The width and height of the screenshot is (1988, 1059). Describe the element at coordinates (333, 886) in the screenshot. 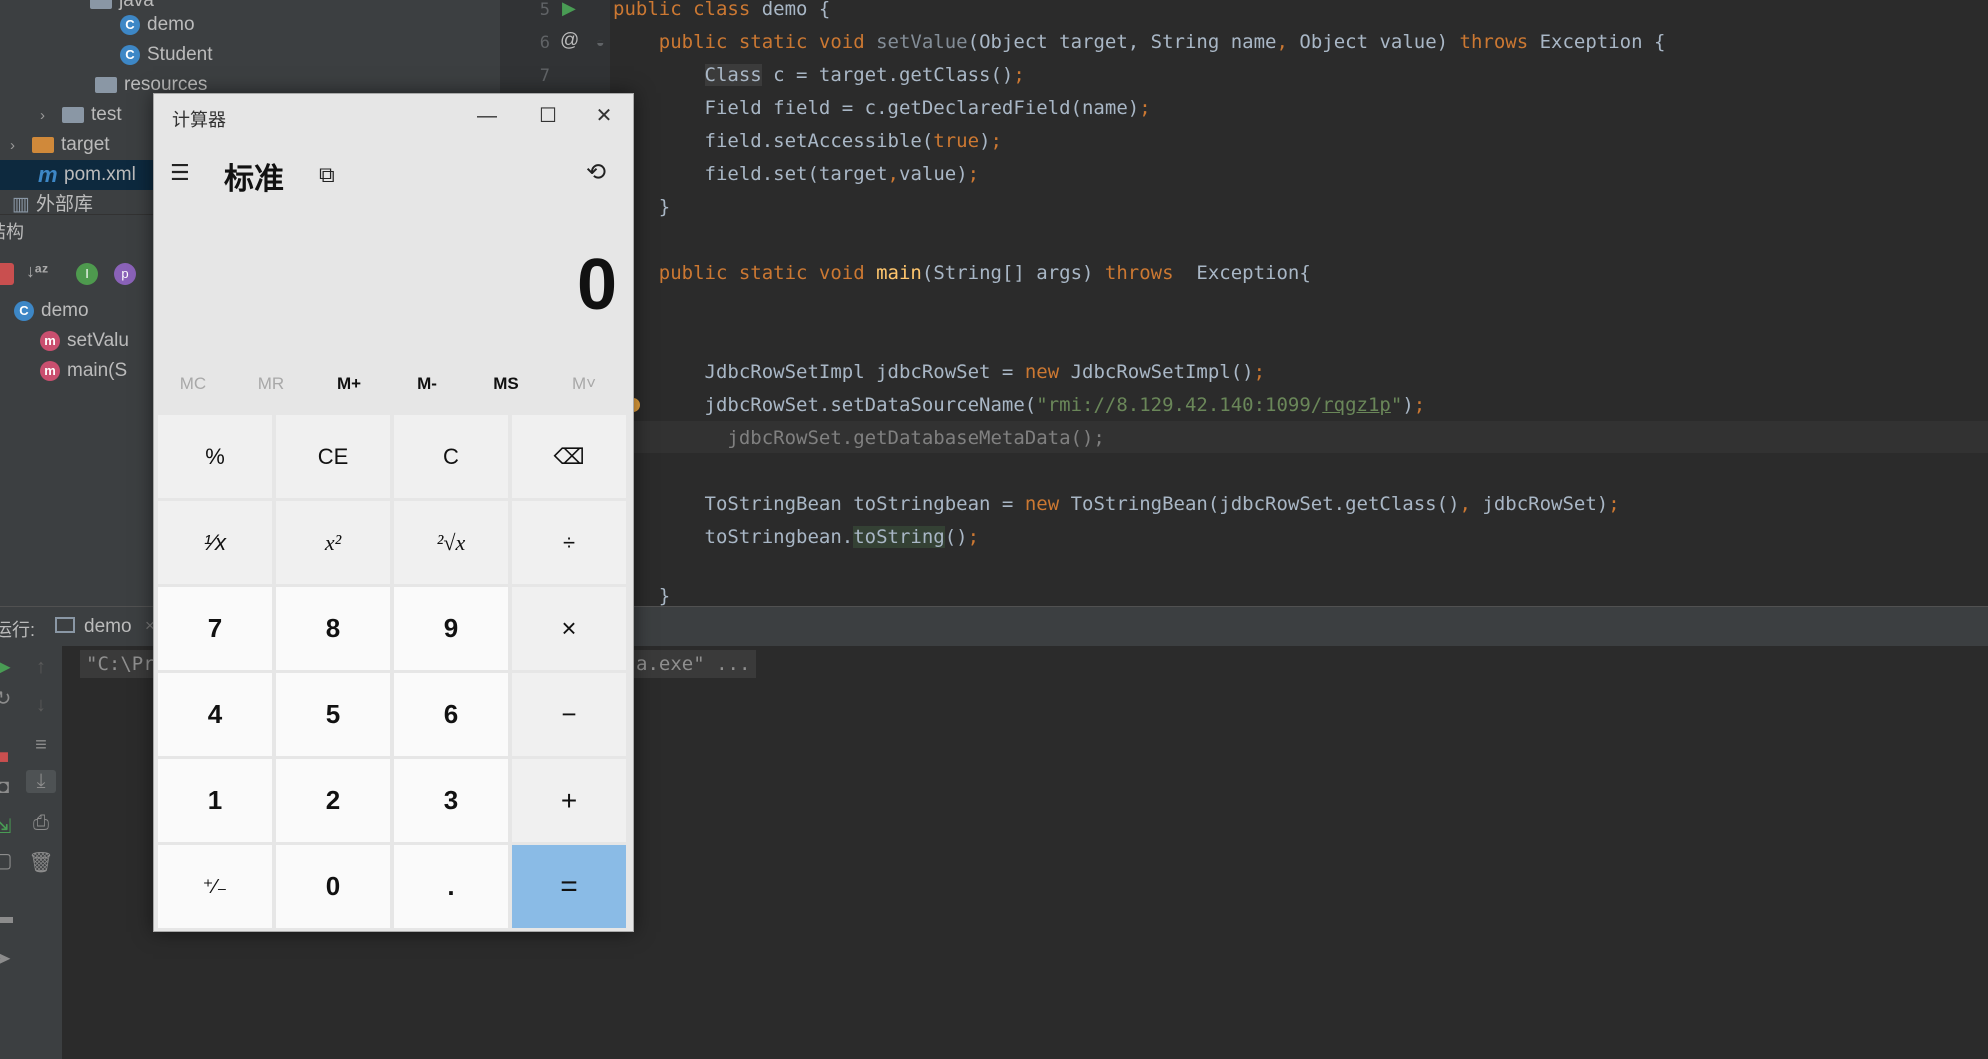

I see `digit-0-button: 0` at that location.